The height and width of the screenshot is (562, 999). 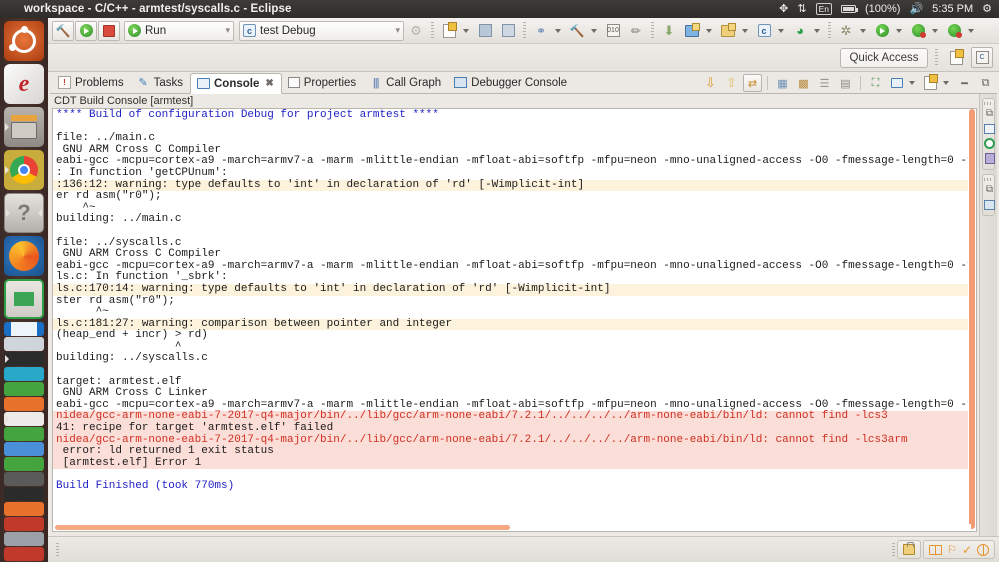 I want to click on open-console-icon: ⛶, so click(x=875, y=83).